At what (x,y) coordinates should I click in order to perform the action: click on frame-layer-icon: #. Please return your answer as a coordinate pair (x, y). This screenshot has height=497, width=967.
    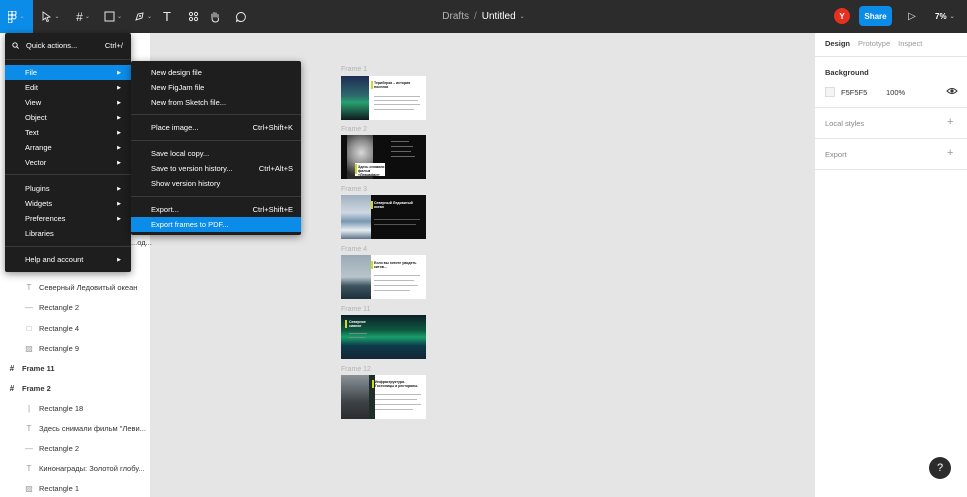
    Looking at the image, I should click on (12, 368).